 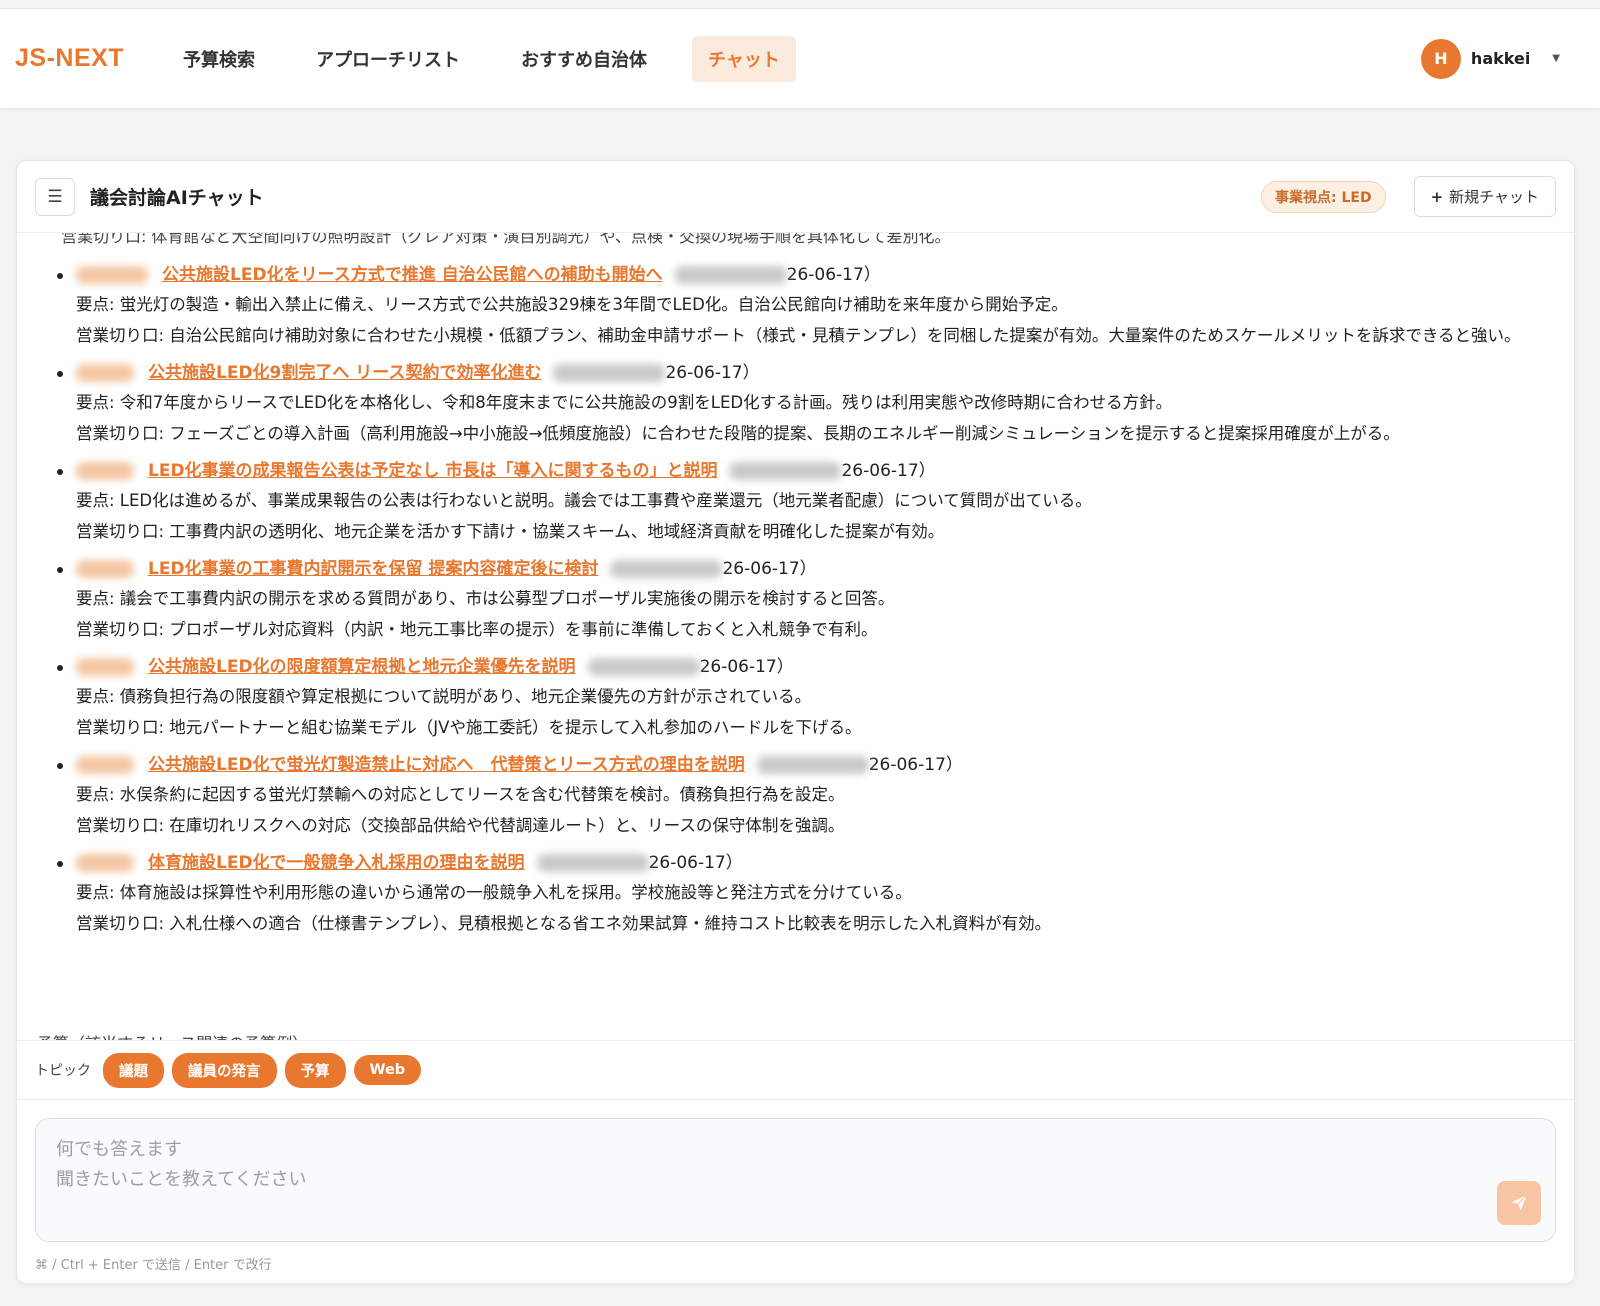 What do you see at coordinates (63, 1071) in the screenshot?
I see `topic-label: トピック` at bounding box center [63, 1071].